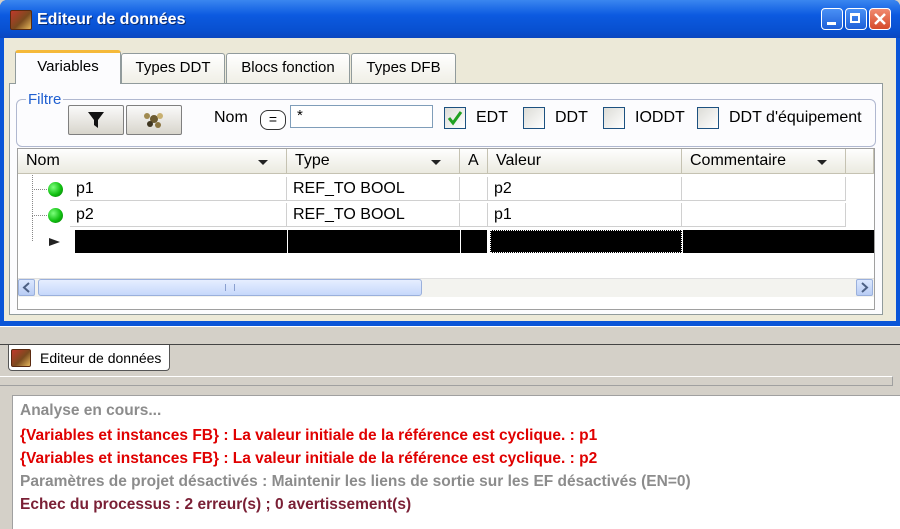 The height and width of the screenshot is (529, 900). Describe the element at coordinates (361, 116) in the screenshot. I see `name-filter-input: *` at that location.